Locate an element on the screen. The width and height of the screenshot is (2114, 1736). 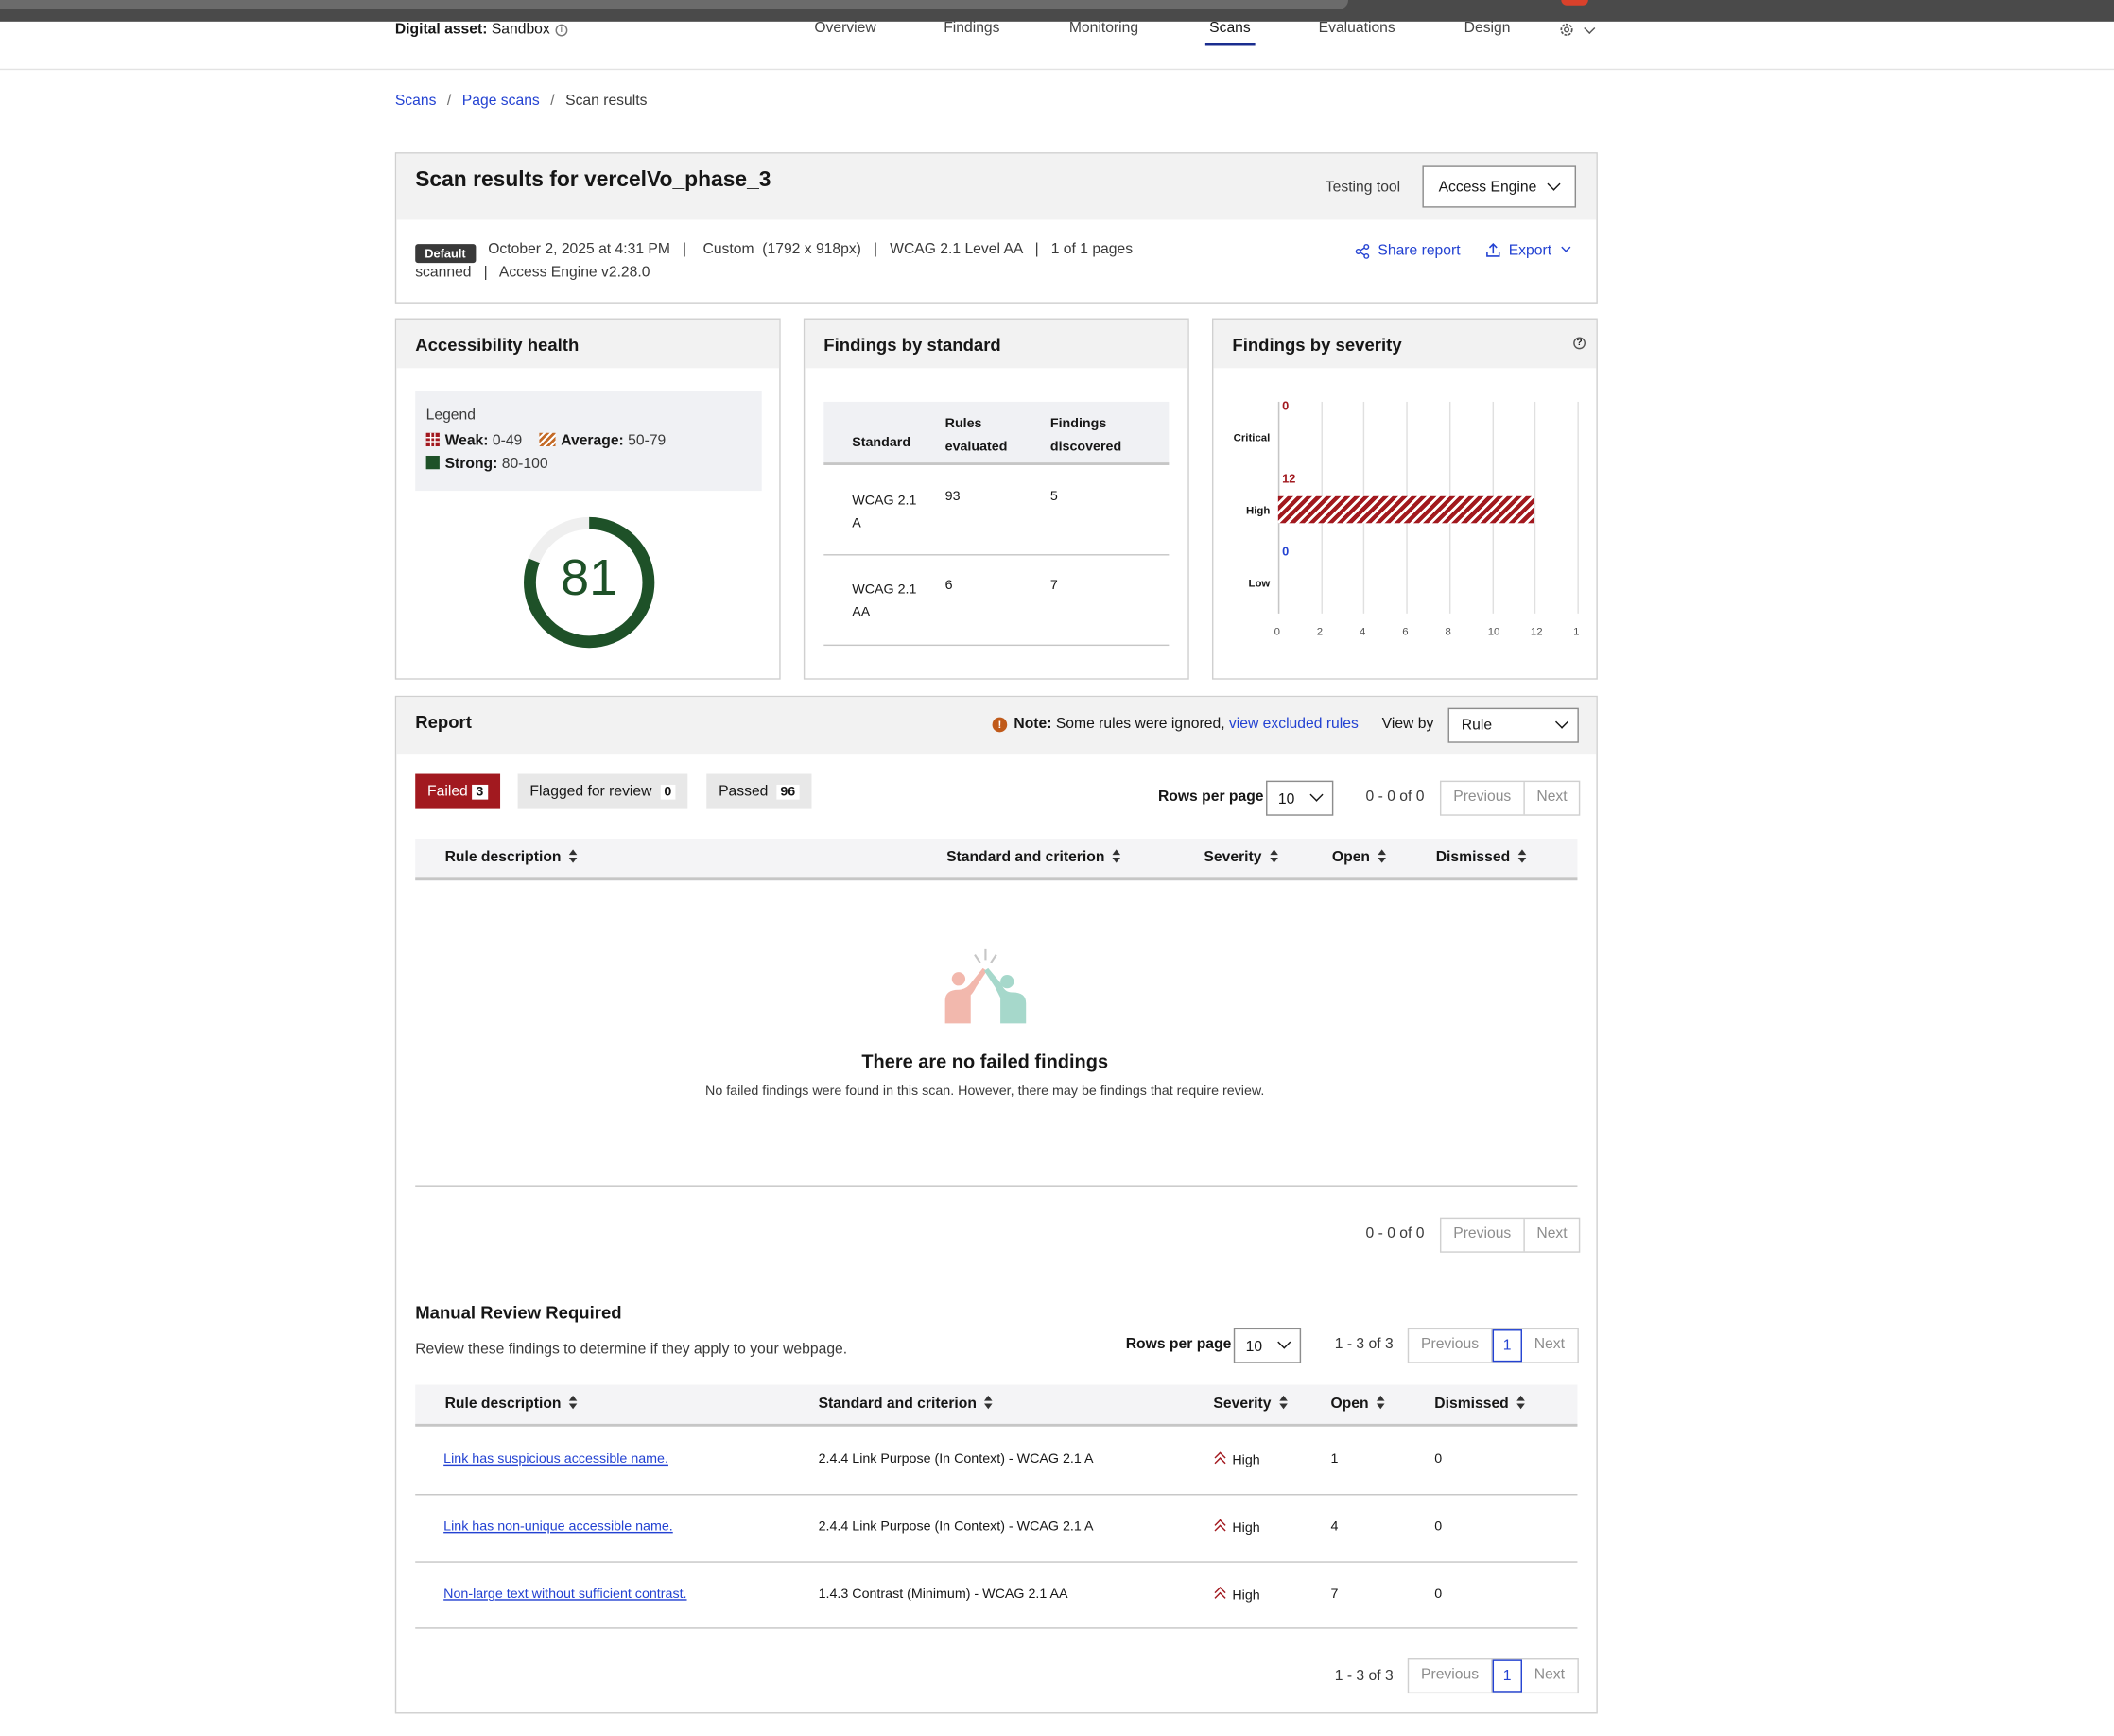
card-title: Findings by severity is located at coordinates (1317, 345).